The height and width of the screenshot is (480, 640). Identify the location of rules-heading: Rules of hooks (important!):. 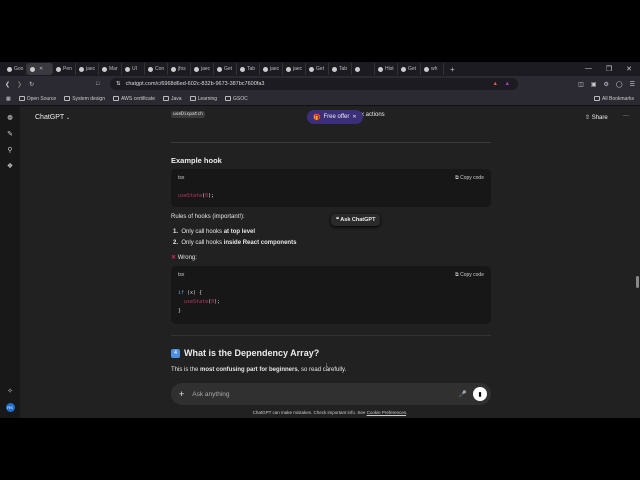
(208, 217).